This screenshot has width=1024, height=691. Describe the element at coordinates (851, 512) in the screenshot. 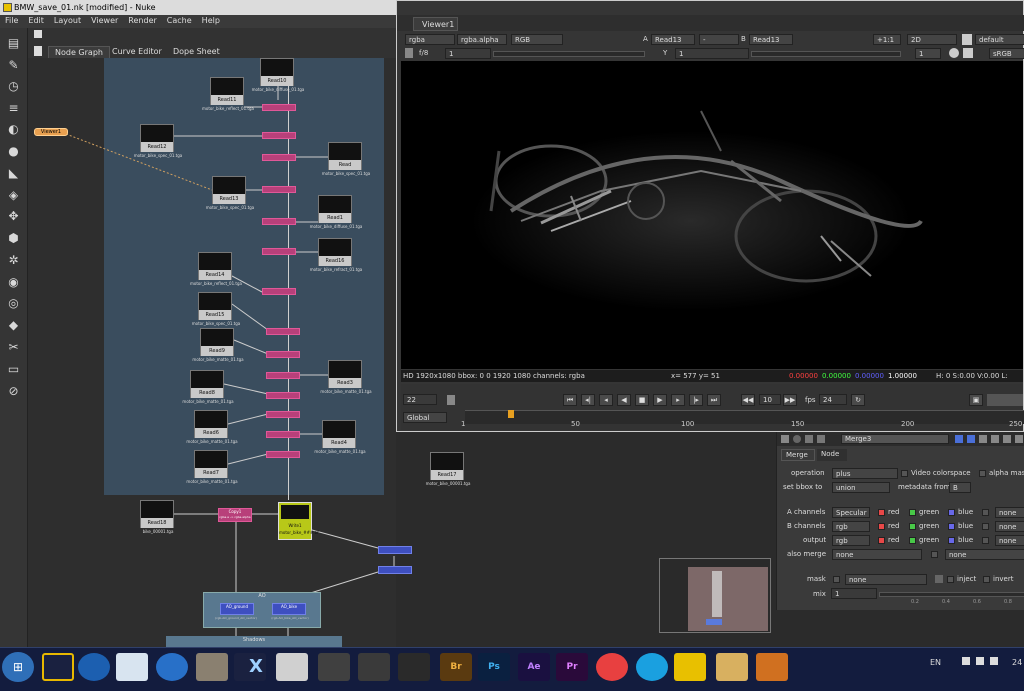

I see `a-channels-dropdown: Specular` at that location.